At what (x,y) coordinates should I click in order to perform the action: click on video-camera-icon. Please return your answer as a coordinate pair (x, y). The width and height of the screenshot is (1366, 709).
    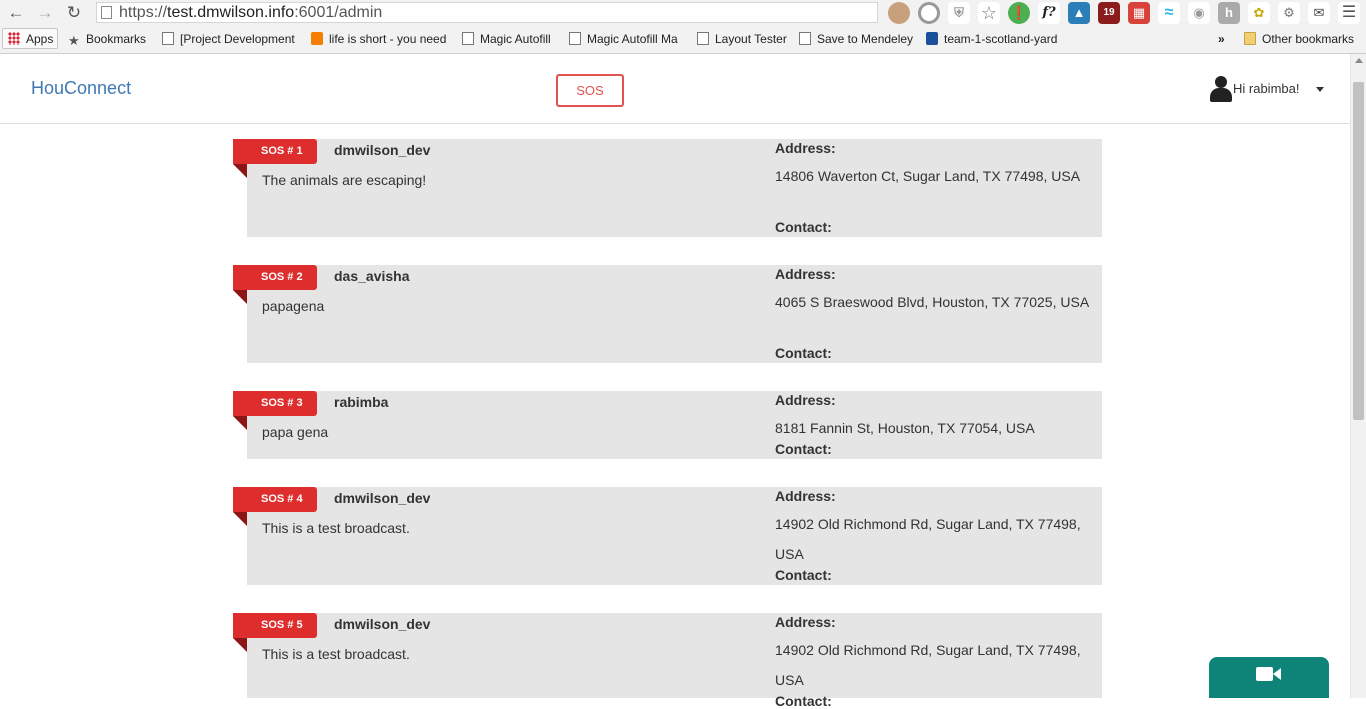
    Looking at the image, I should click on (1264, 674).